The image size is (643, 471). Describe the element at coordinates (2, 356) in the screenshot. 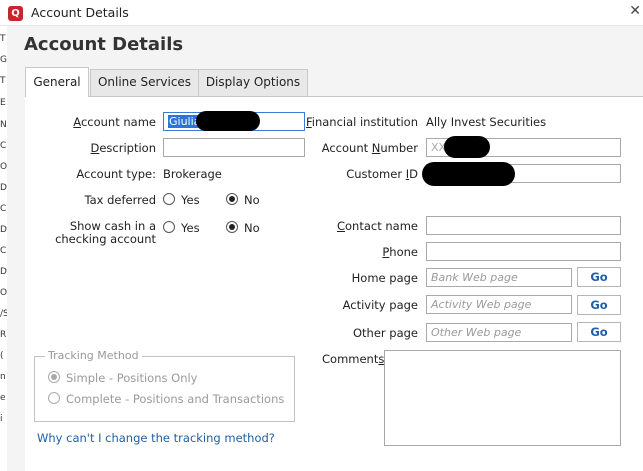

I see `strip-letter: (` at that location.